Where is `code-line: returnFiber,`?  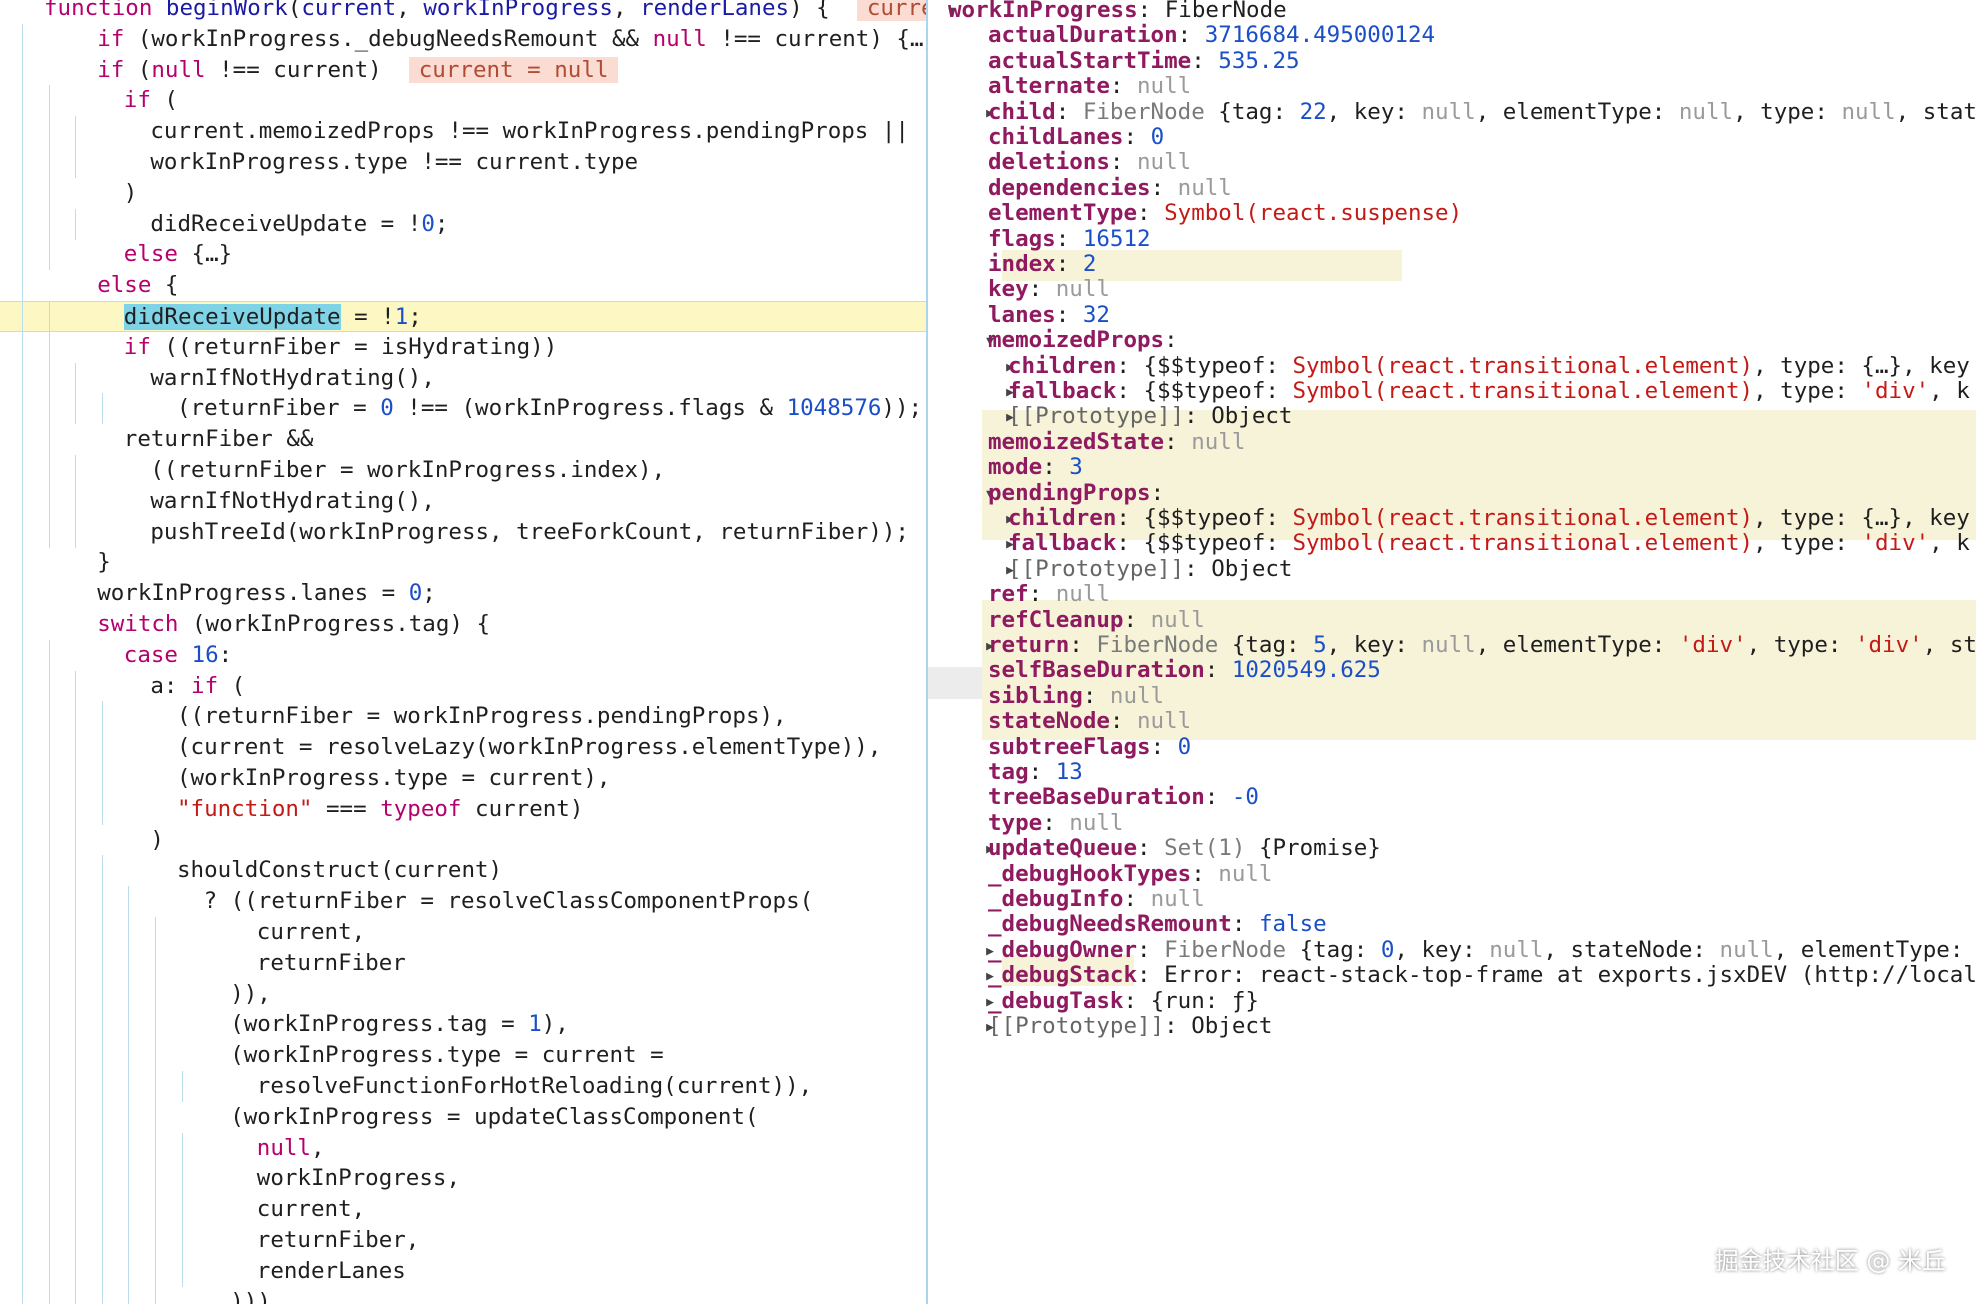
code-line: returnFiber, is located at coordinates (463, 1240).